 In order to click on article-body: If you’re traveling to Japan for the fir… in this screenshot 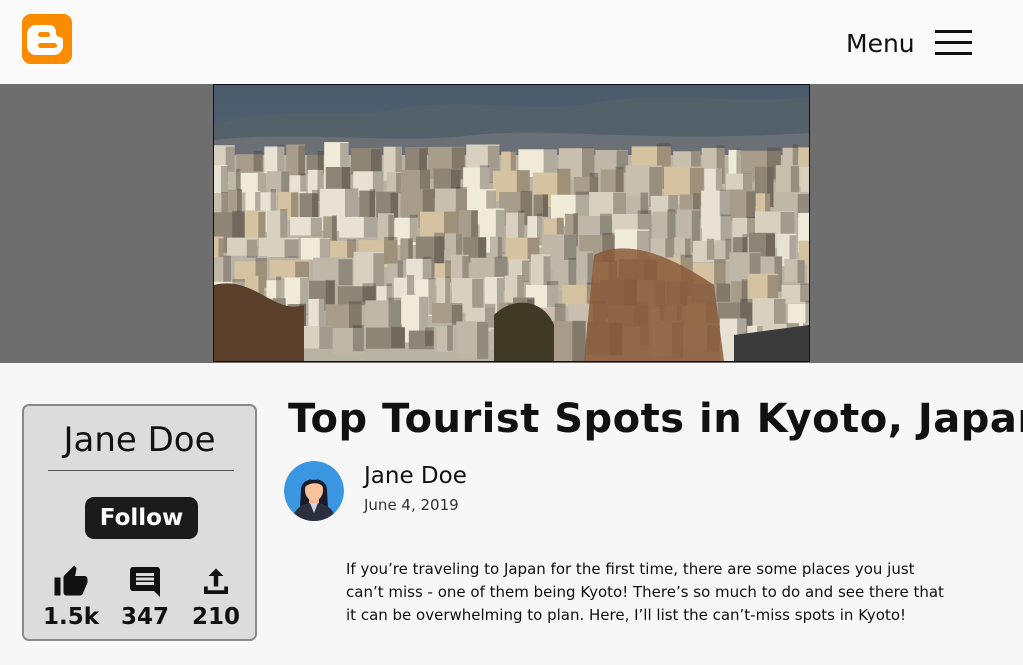, I will do `click(645, 592)`.